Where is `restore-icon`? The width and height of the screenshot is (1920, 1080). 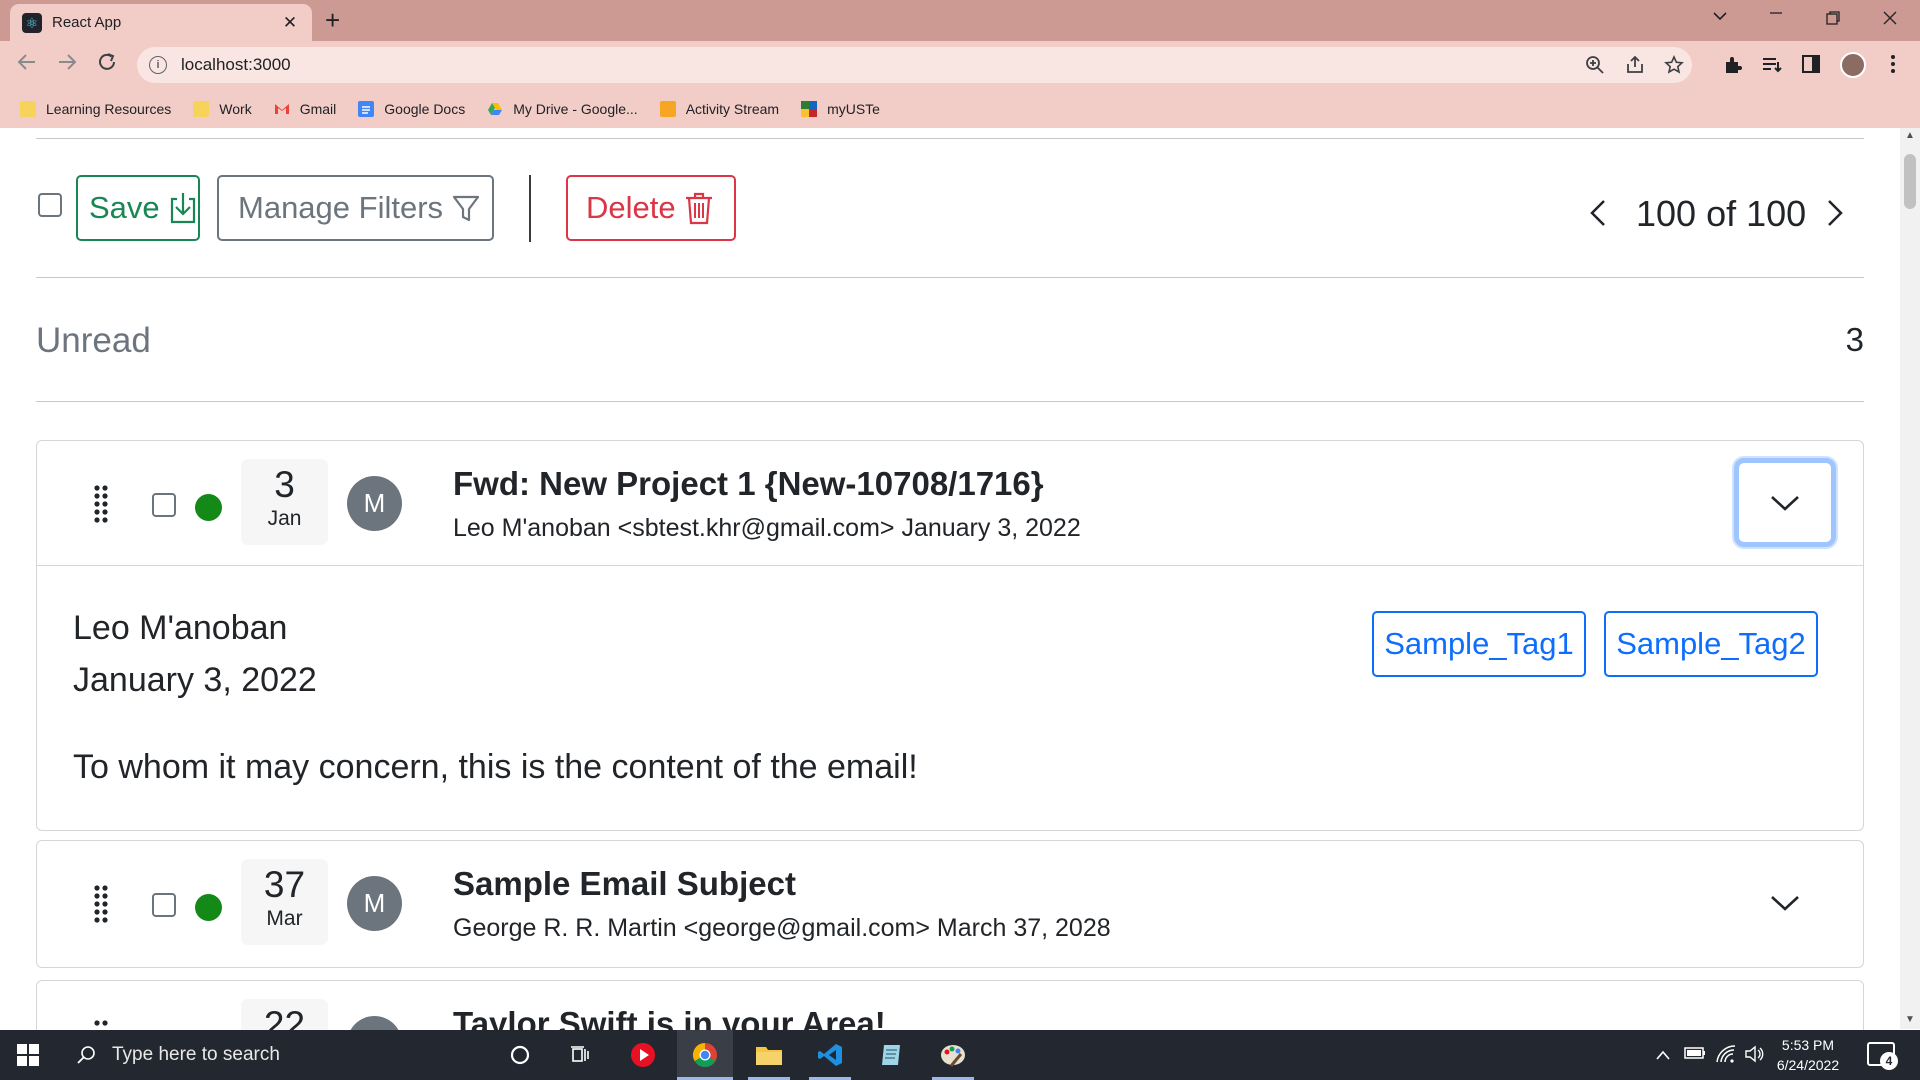
restore-icon is located at coordinates (1833, 20).